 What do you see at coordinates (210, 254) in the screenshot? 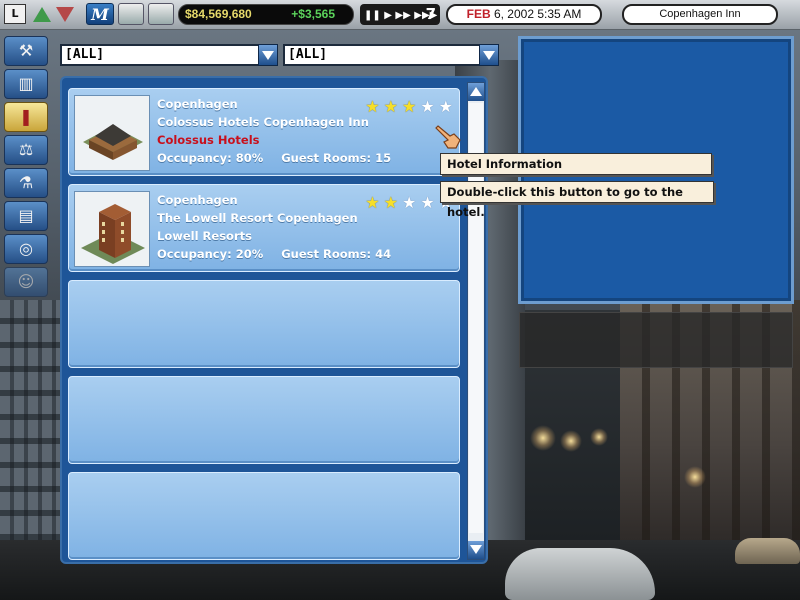
I see `hotel-occupancy: Occupancy: 20%` at bounding box center [210, 254].